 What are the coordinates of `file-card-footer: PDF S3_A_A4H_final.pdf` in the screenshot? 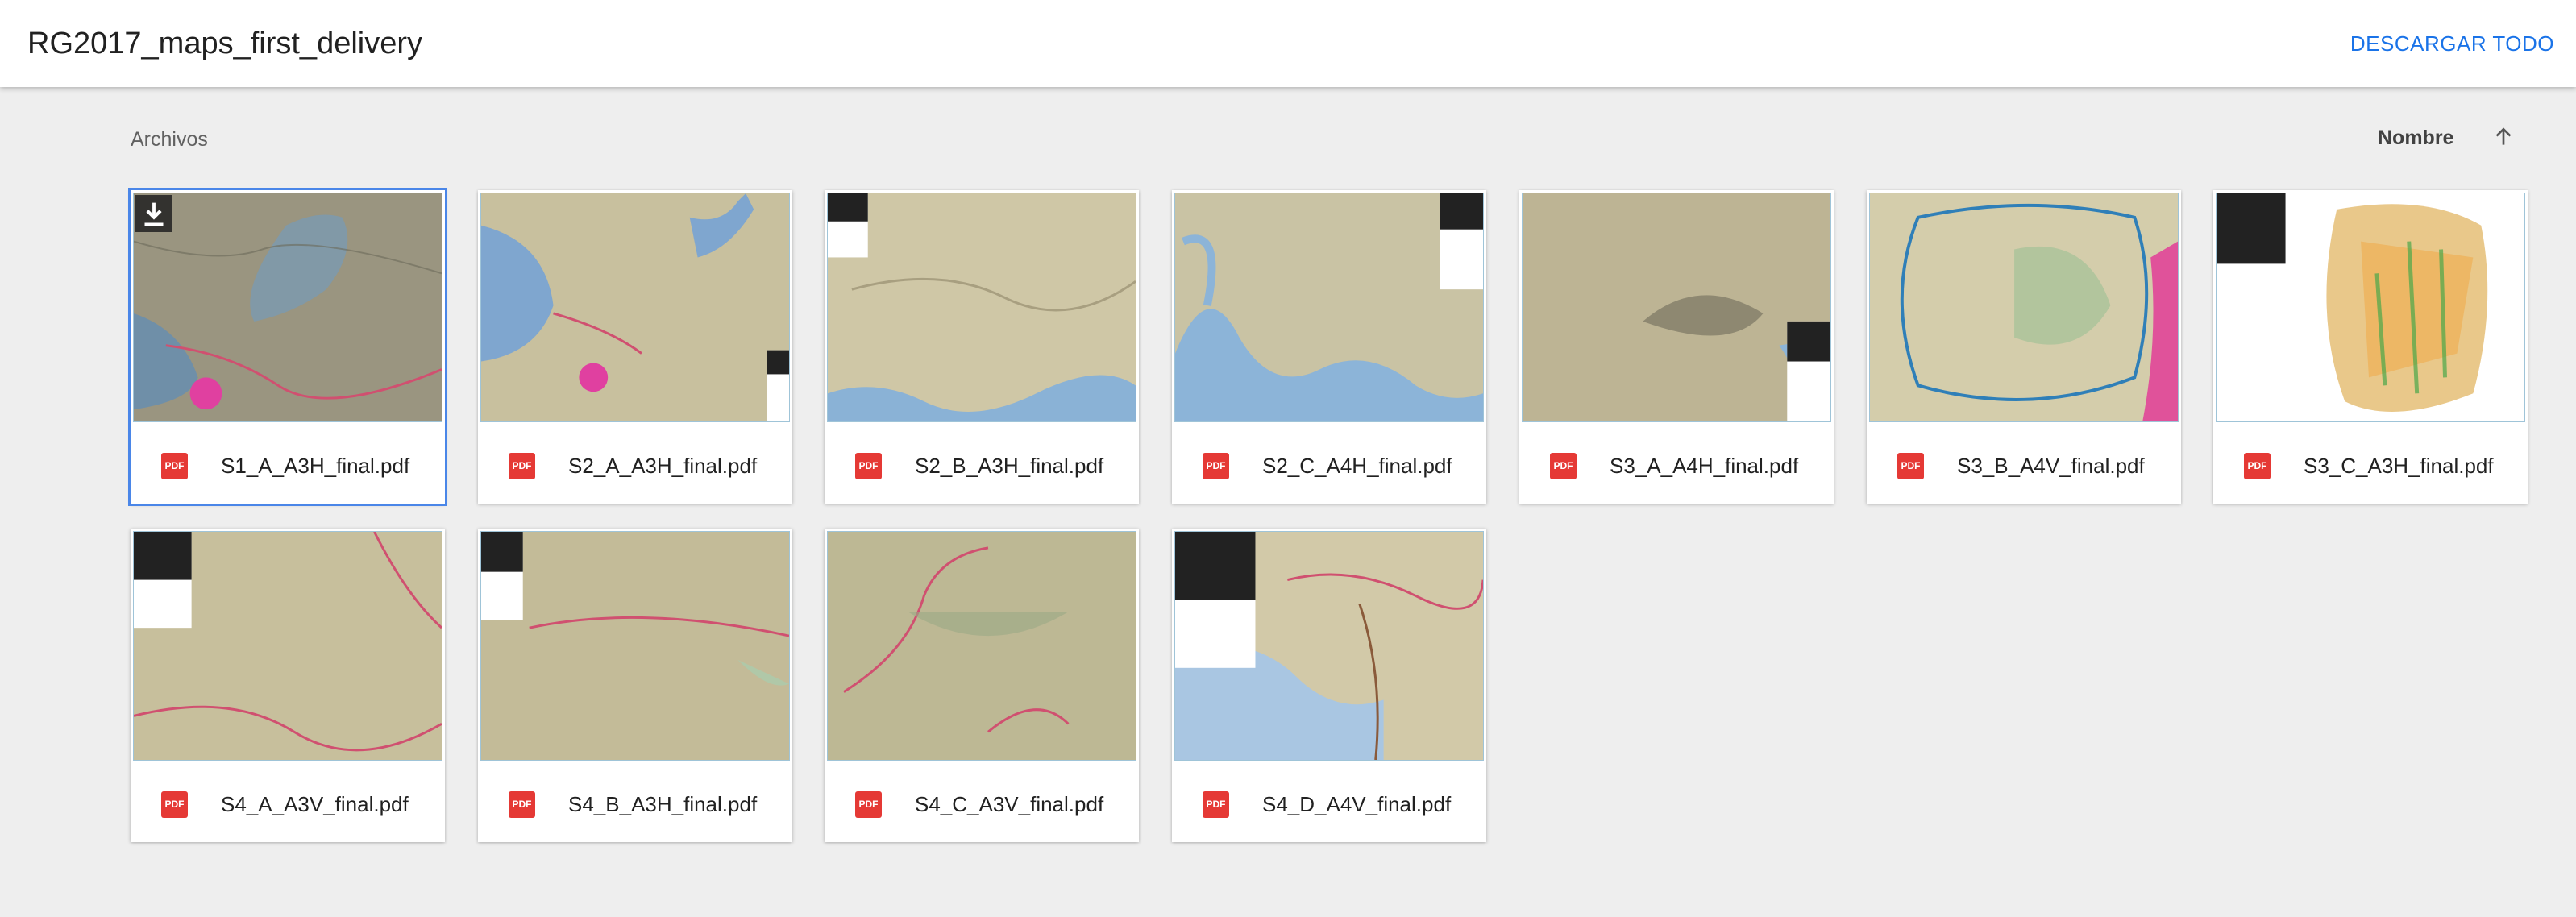 It's located at (1676, 464).